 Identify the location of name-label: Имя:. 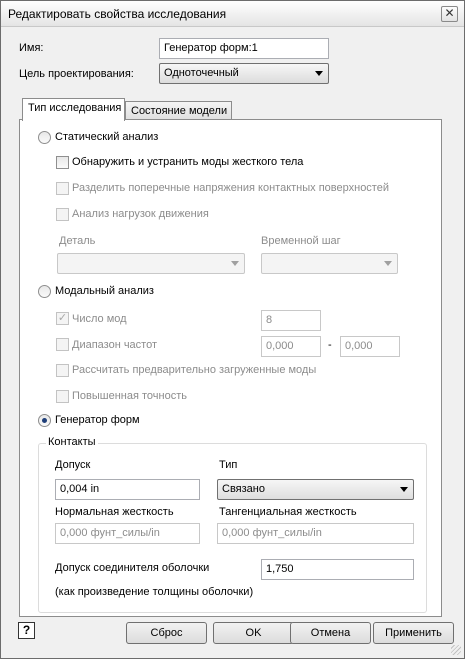
(31, 48).